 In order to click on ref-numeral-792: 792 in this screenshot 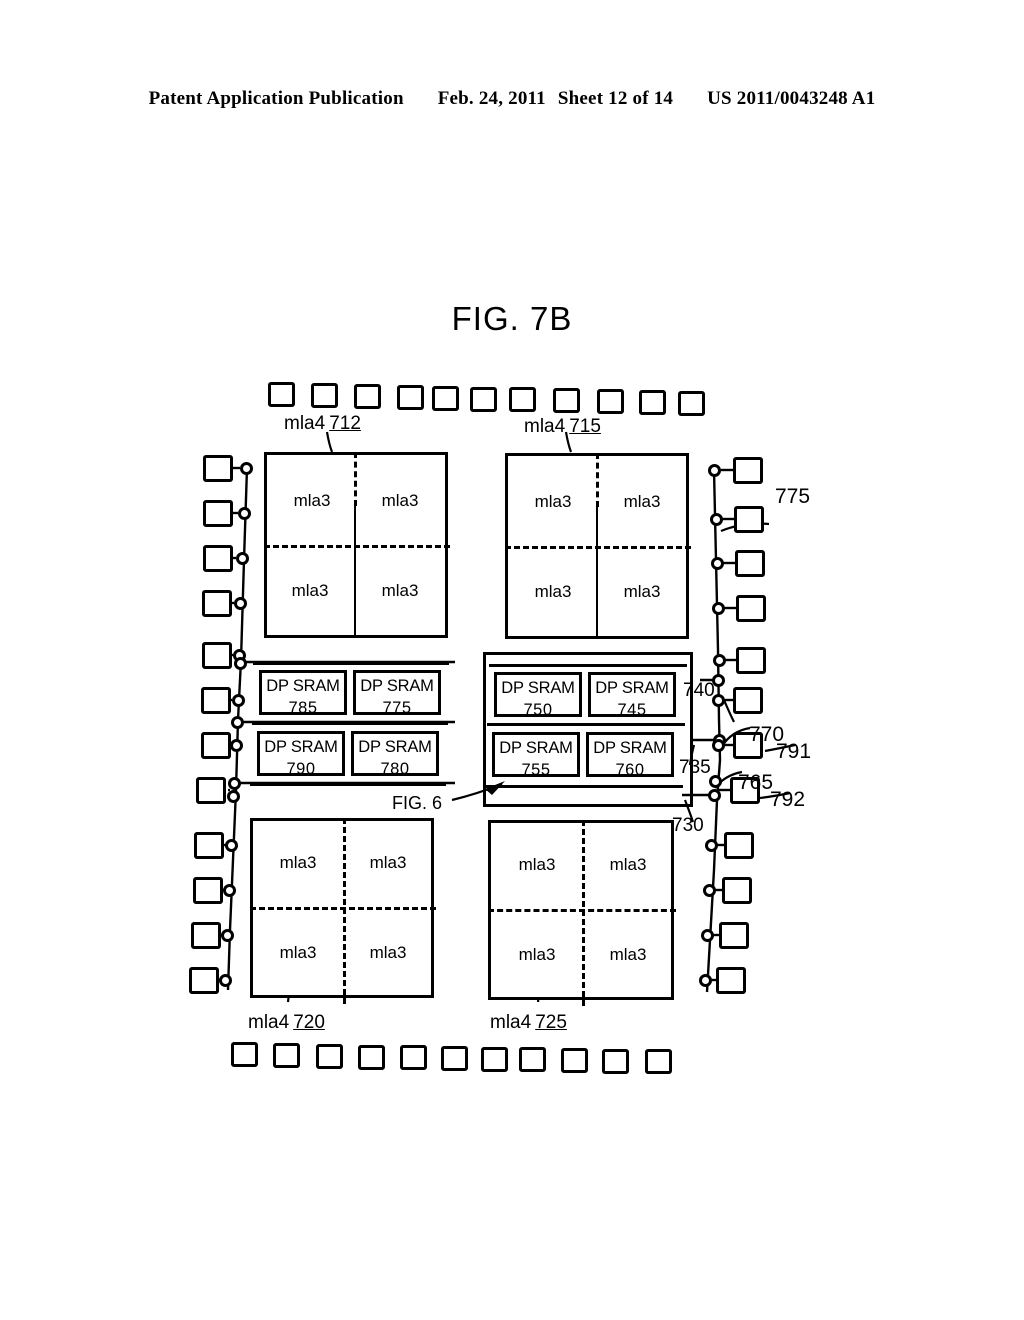, I will do `click(788, 799)`.